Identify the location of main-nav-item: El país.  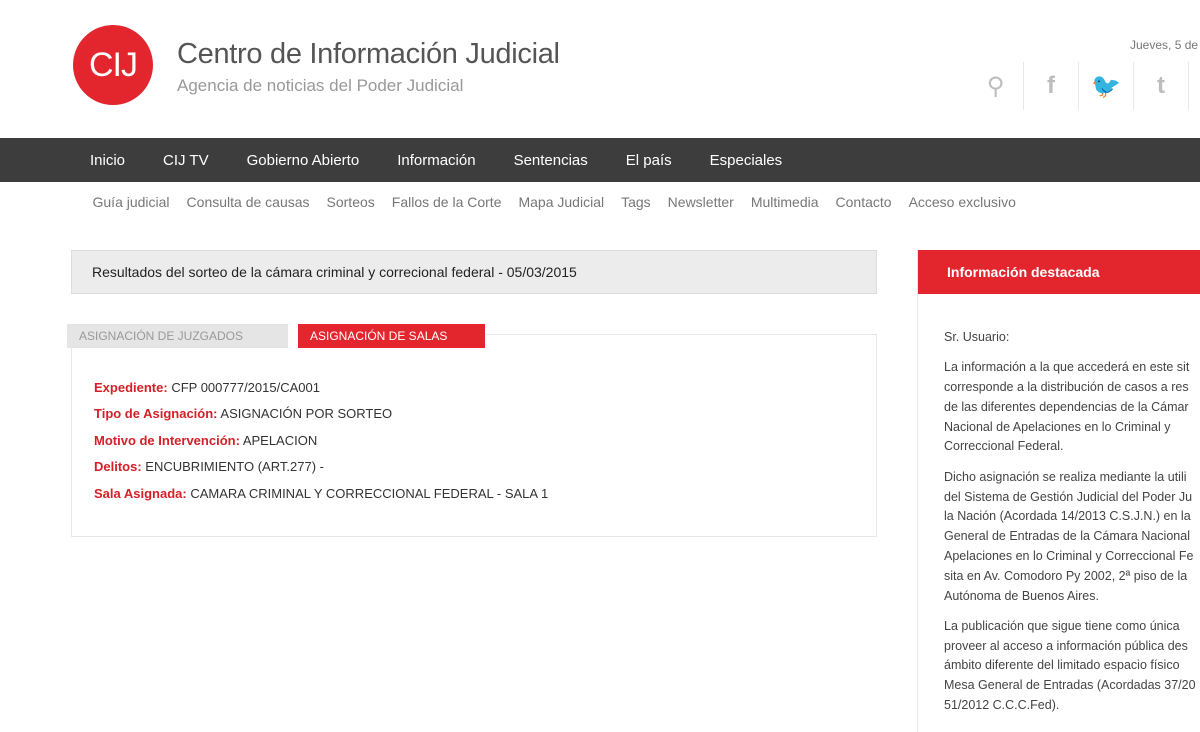
(649, 160).